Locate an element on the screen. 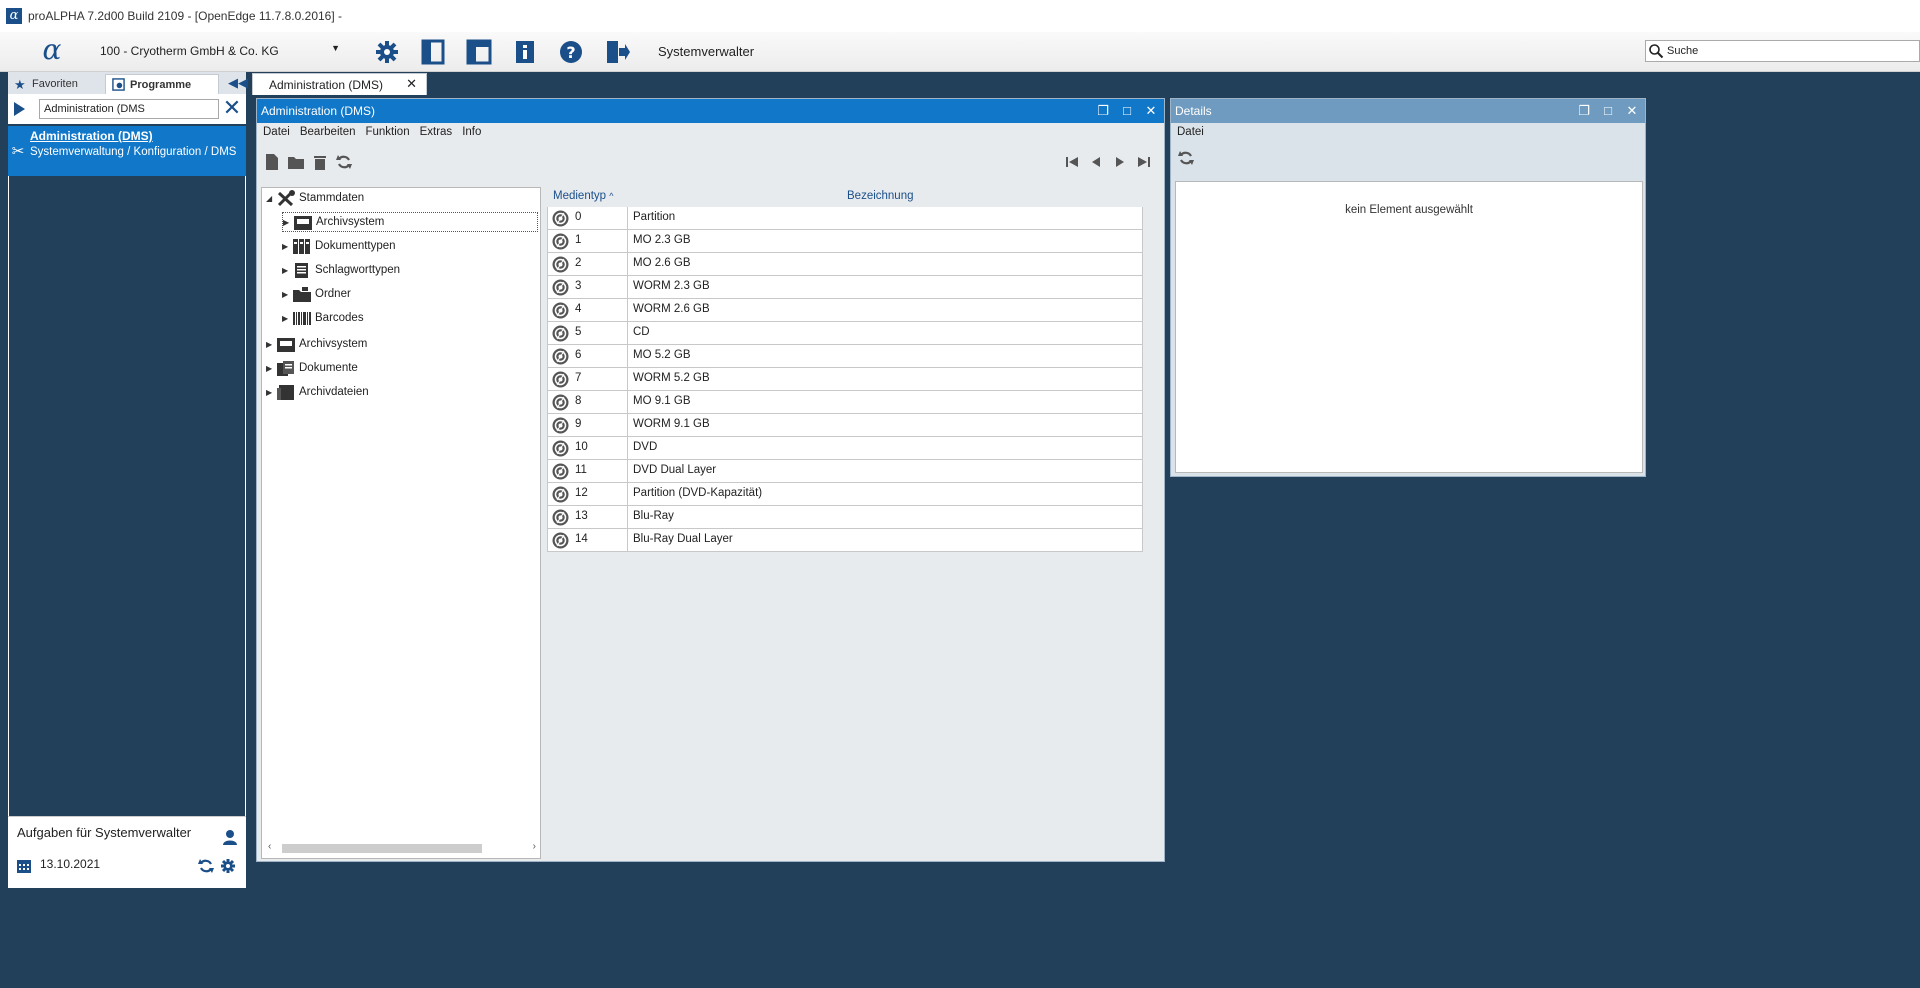 This screenshot has width=1920, height=988. search-icon is located at coordinates (1656, 51).